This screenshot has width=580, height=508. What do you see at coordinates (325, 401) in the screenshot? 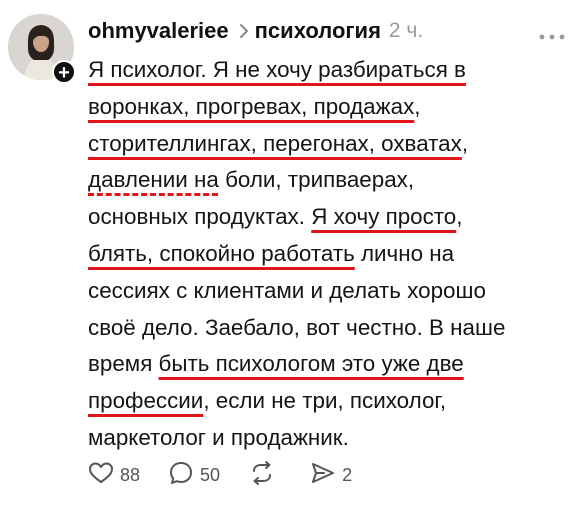
I see `text-segment: , если не три, психолог,` at bounding box center [325, 401].